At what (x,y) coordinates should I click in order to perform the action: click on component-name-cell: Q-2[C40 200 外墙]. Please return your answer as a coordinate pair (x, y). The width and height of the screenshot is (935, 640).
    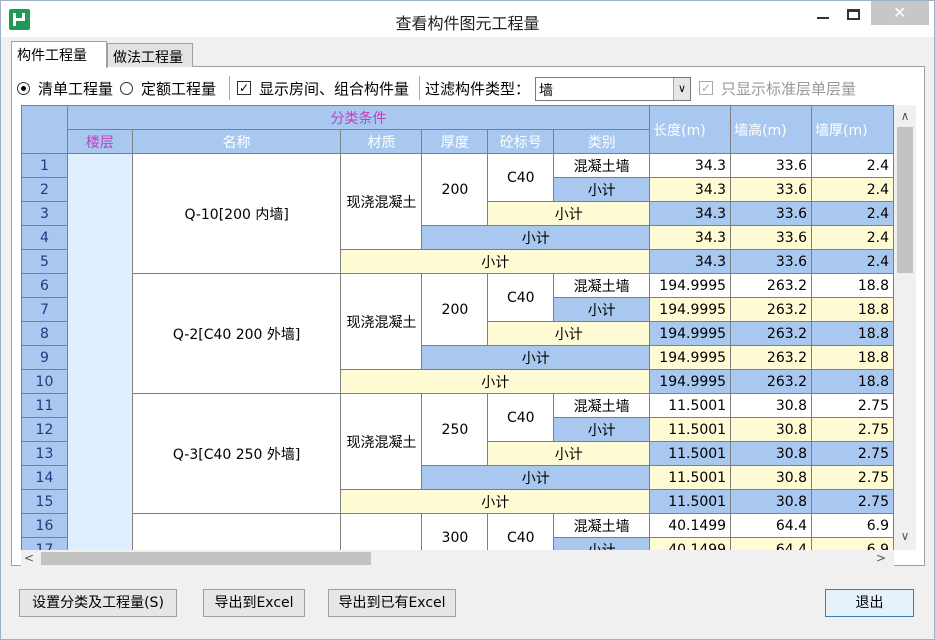
    Looking at the image, I should click on (236, 333).